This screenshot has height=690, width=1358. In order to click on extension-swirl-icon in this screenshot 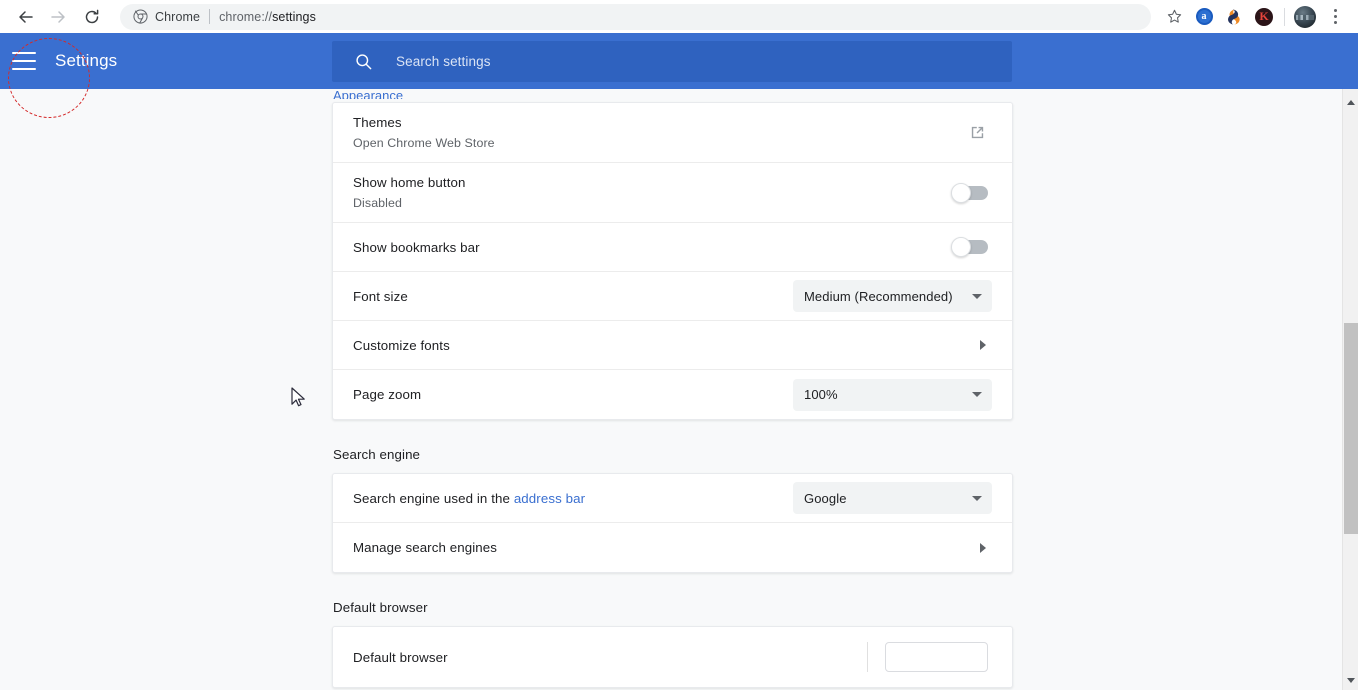, I will do `click(1234, 17)`.